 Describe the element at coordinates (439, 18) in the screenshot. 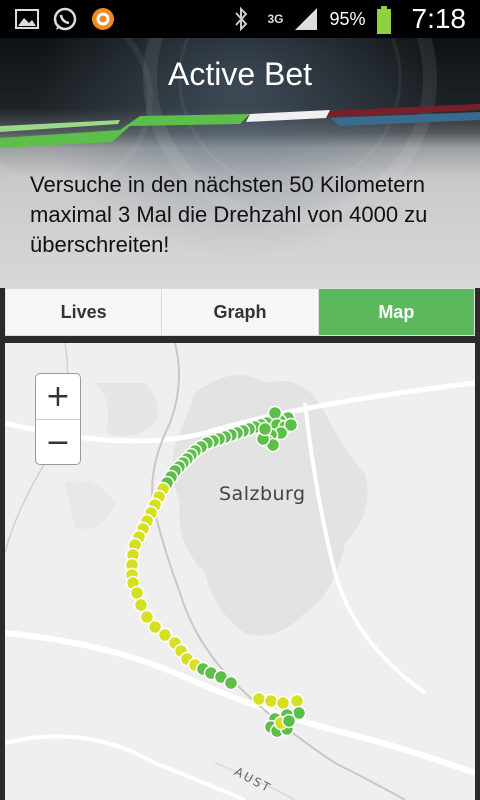

I see `clock: 7:18` at that location.